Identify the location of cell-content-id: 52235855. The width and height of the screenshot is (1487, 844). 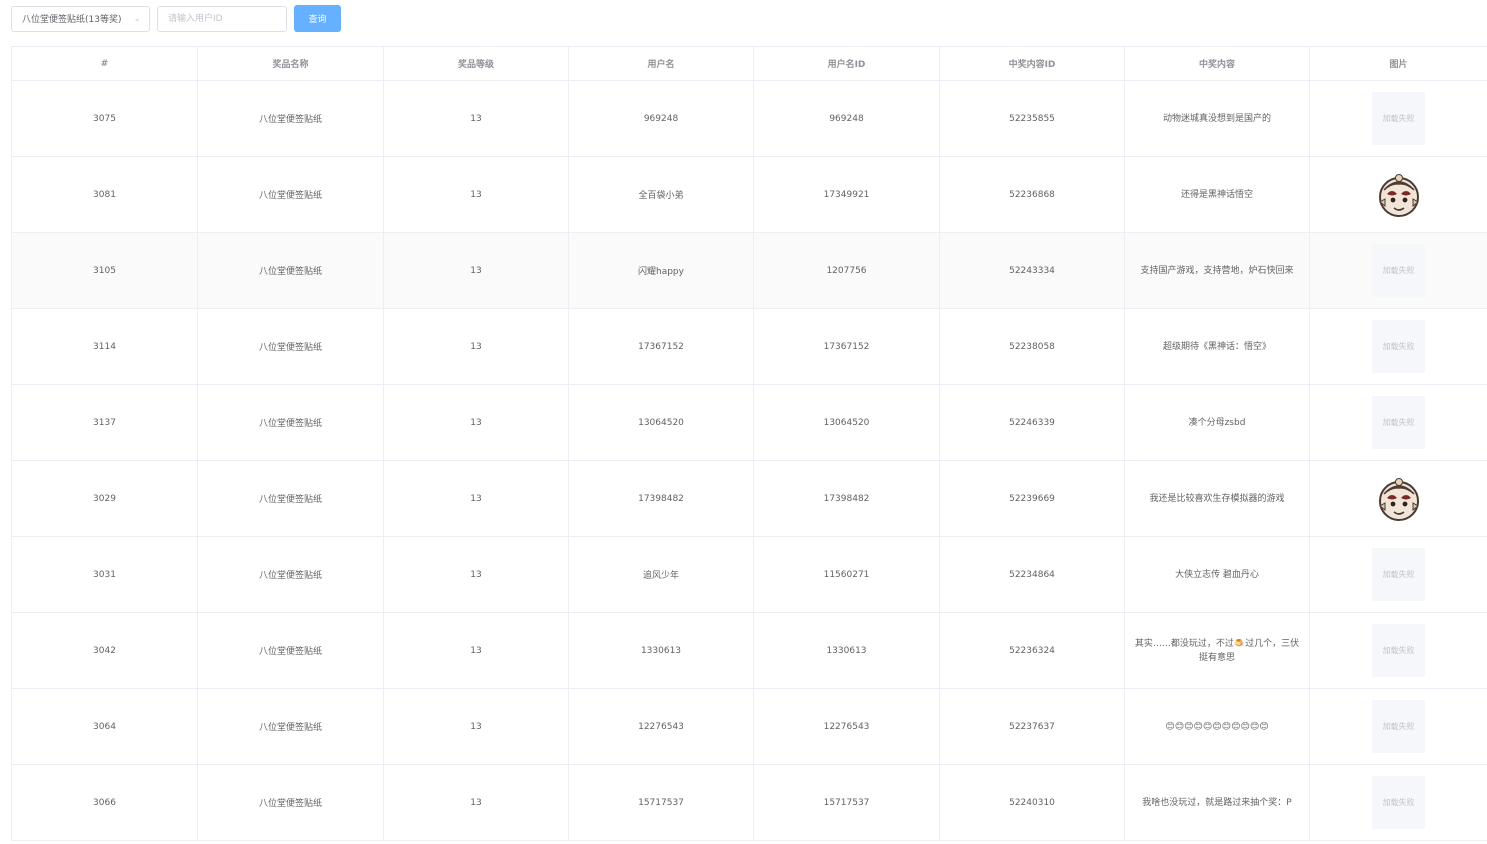
(1032, 118).